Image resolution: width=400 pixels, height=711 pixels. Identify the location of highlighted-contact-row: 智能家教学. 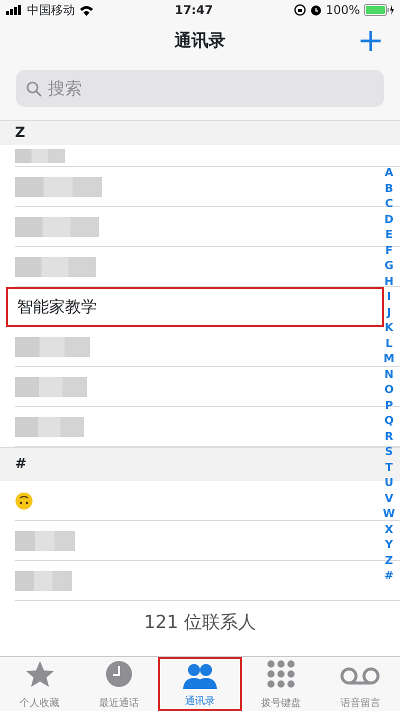
(195, 307).